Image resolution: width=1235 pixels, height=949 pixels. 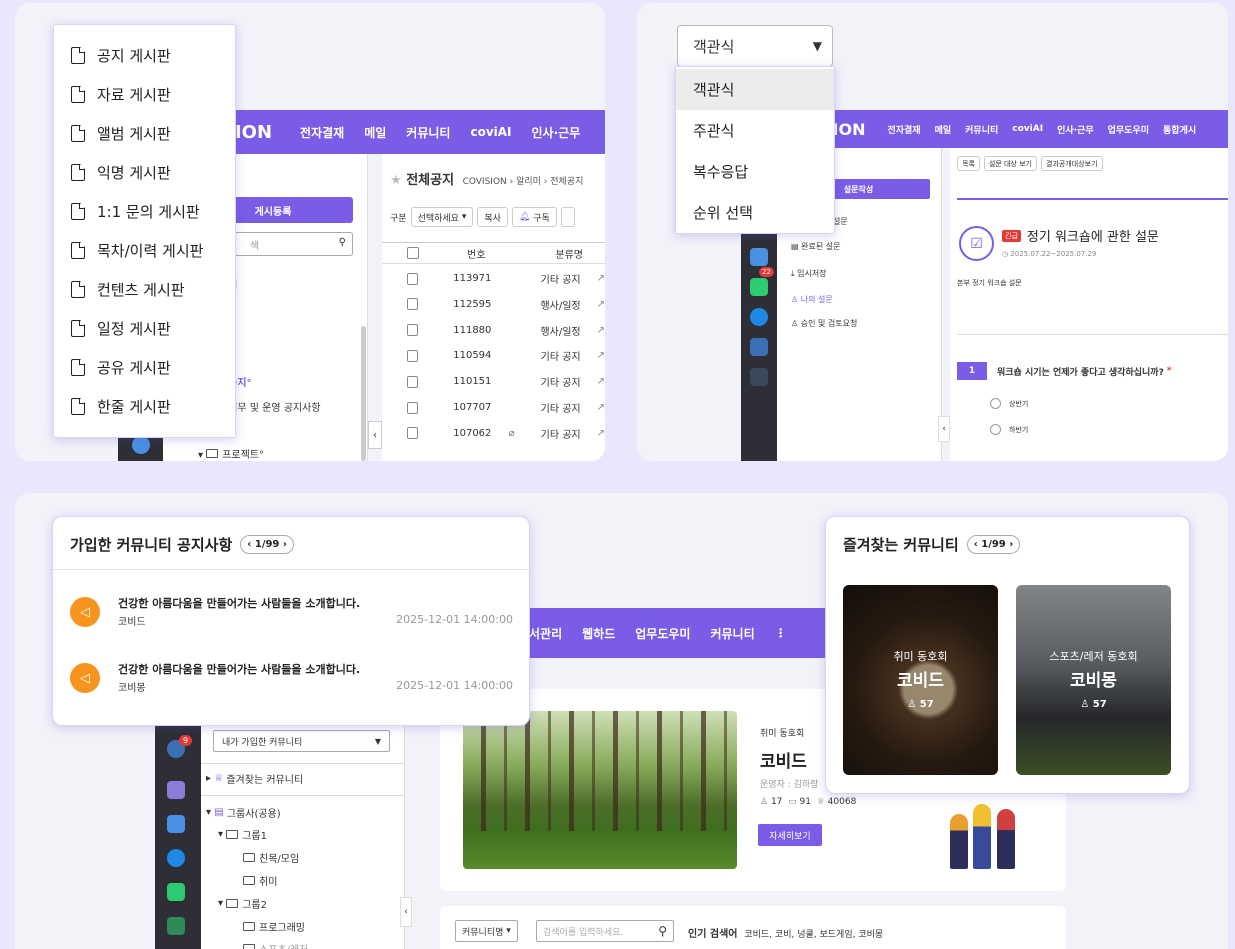 I want to click on side-approval: ♙ 승인 및 검토요청, so click(x=824, y=323).